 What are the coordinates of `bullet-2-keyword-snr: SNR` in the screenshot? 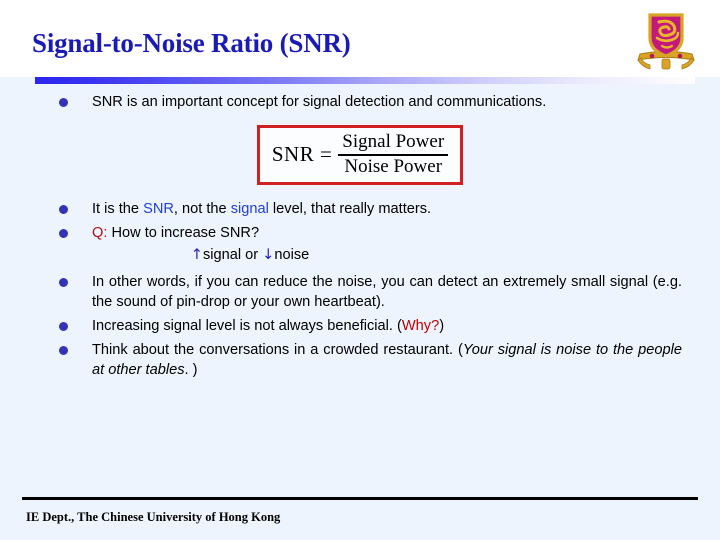 It's located at (158, 209).